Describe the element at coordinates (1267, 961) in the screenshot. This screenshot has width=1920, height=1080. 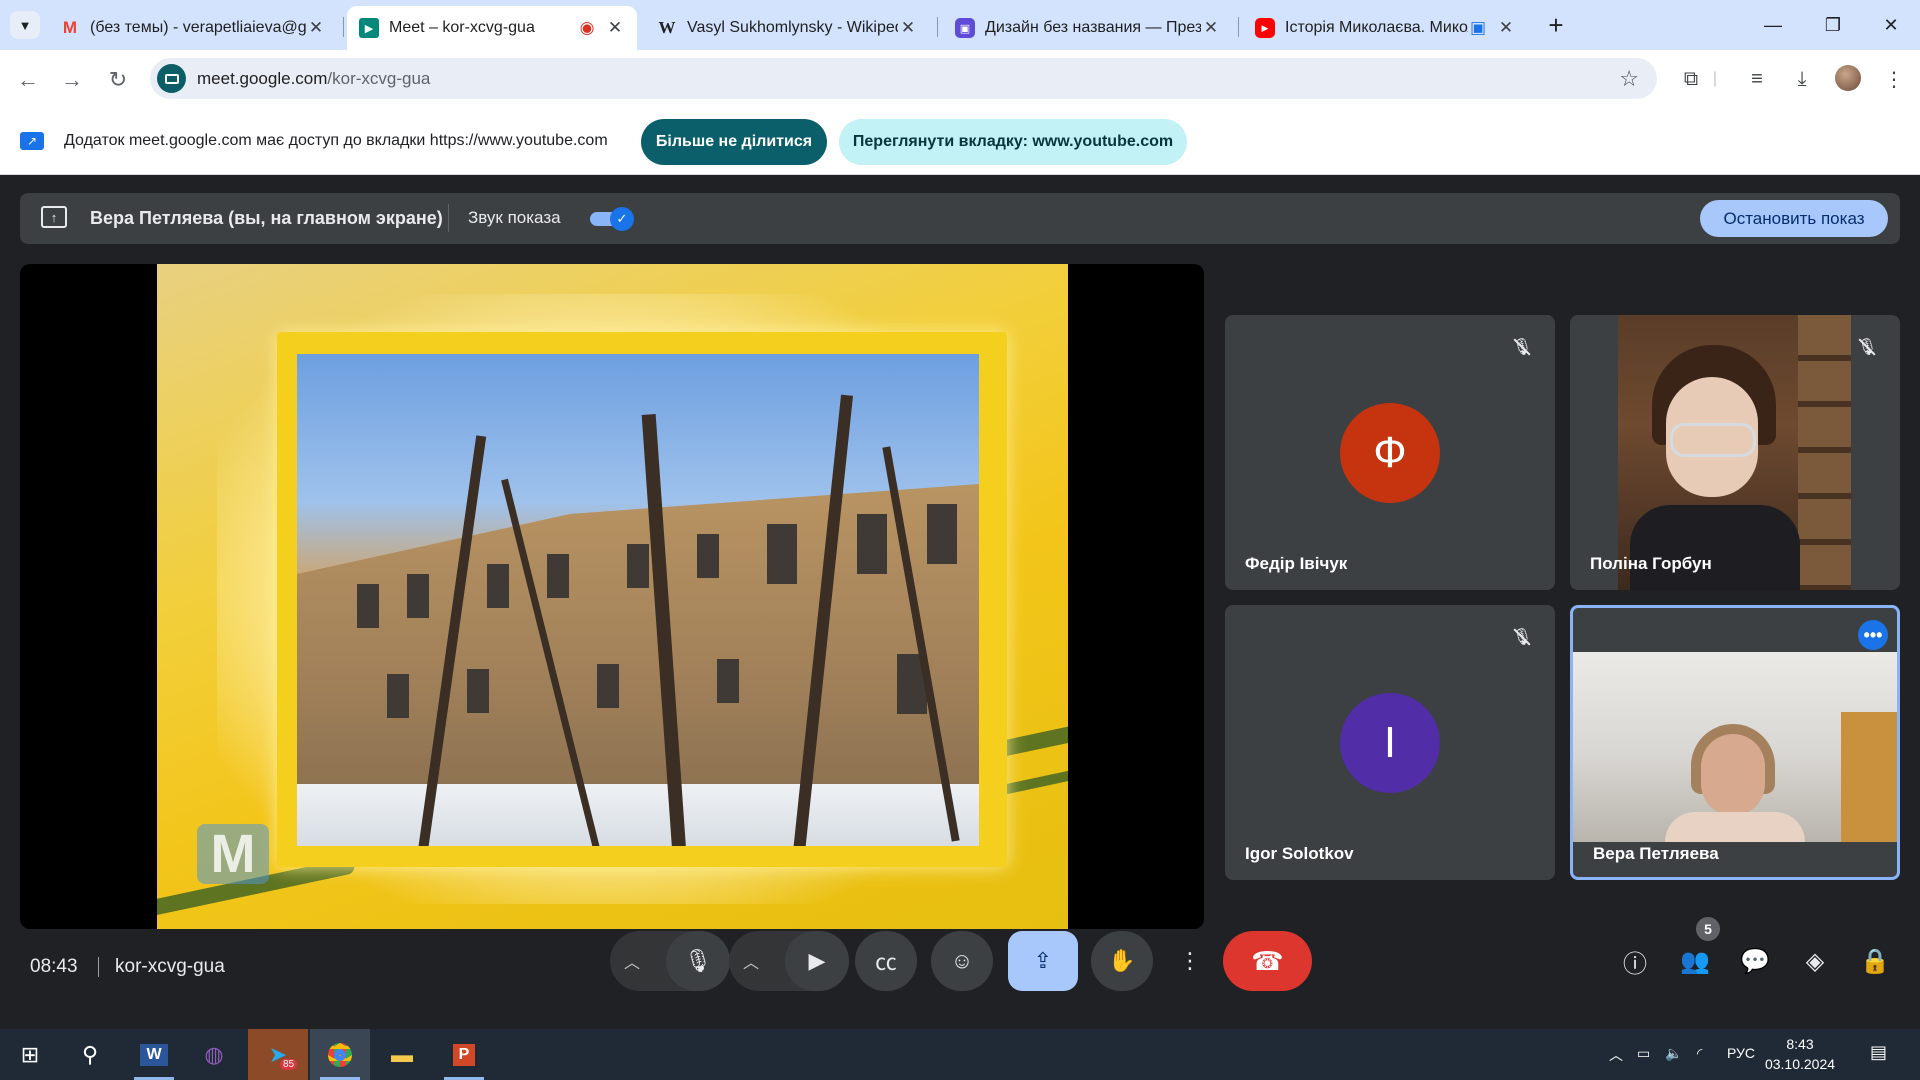
I see `leave-call-icon: ☎` at that location.